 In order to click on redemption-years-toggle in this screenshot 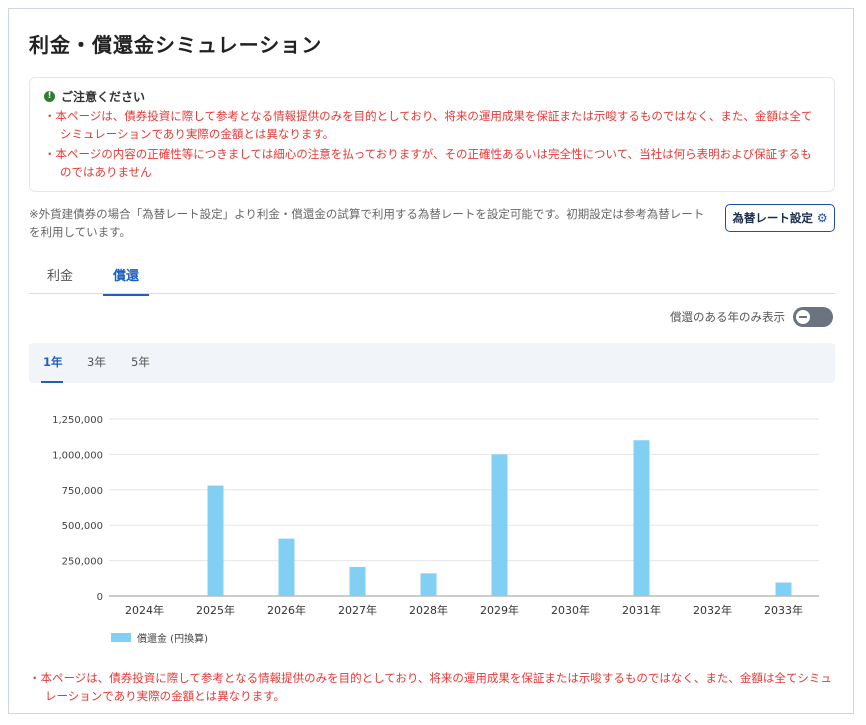, I will do `click(813, 317)`.